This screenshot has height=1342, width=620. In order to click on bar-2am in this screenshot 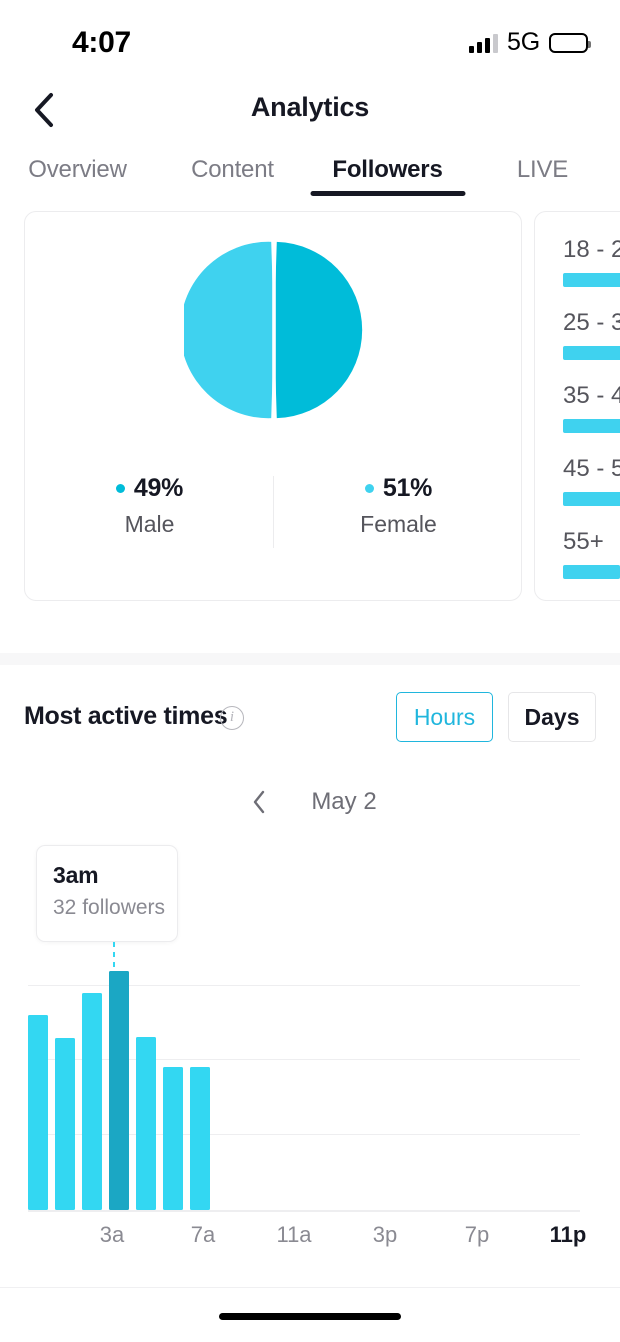, I will do `click(92, 1101)`.